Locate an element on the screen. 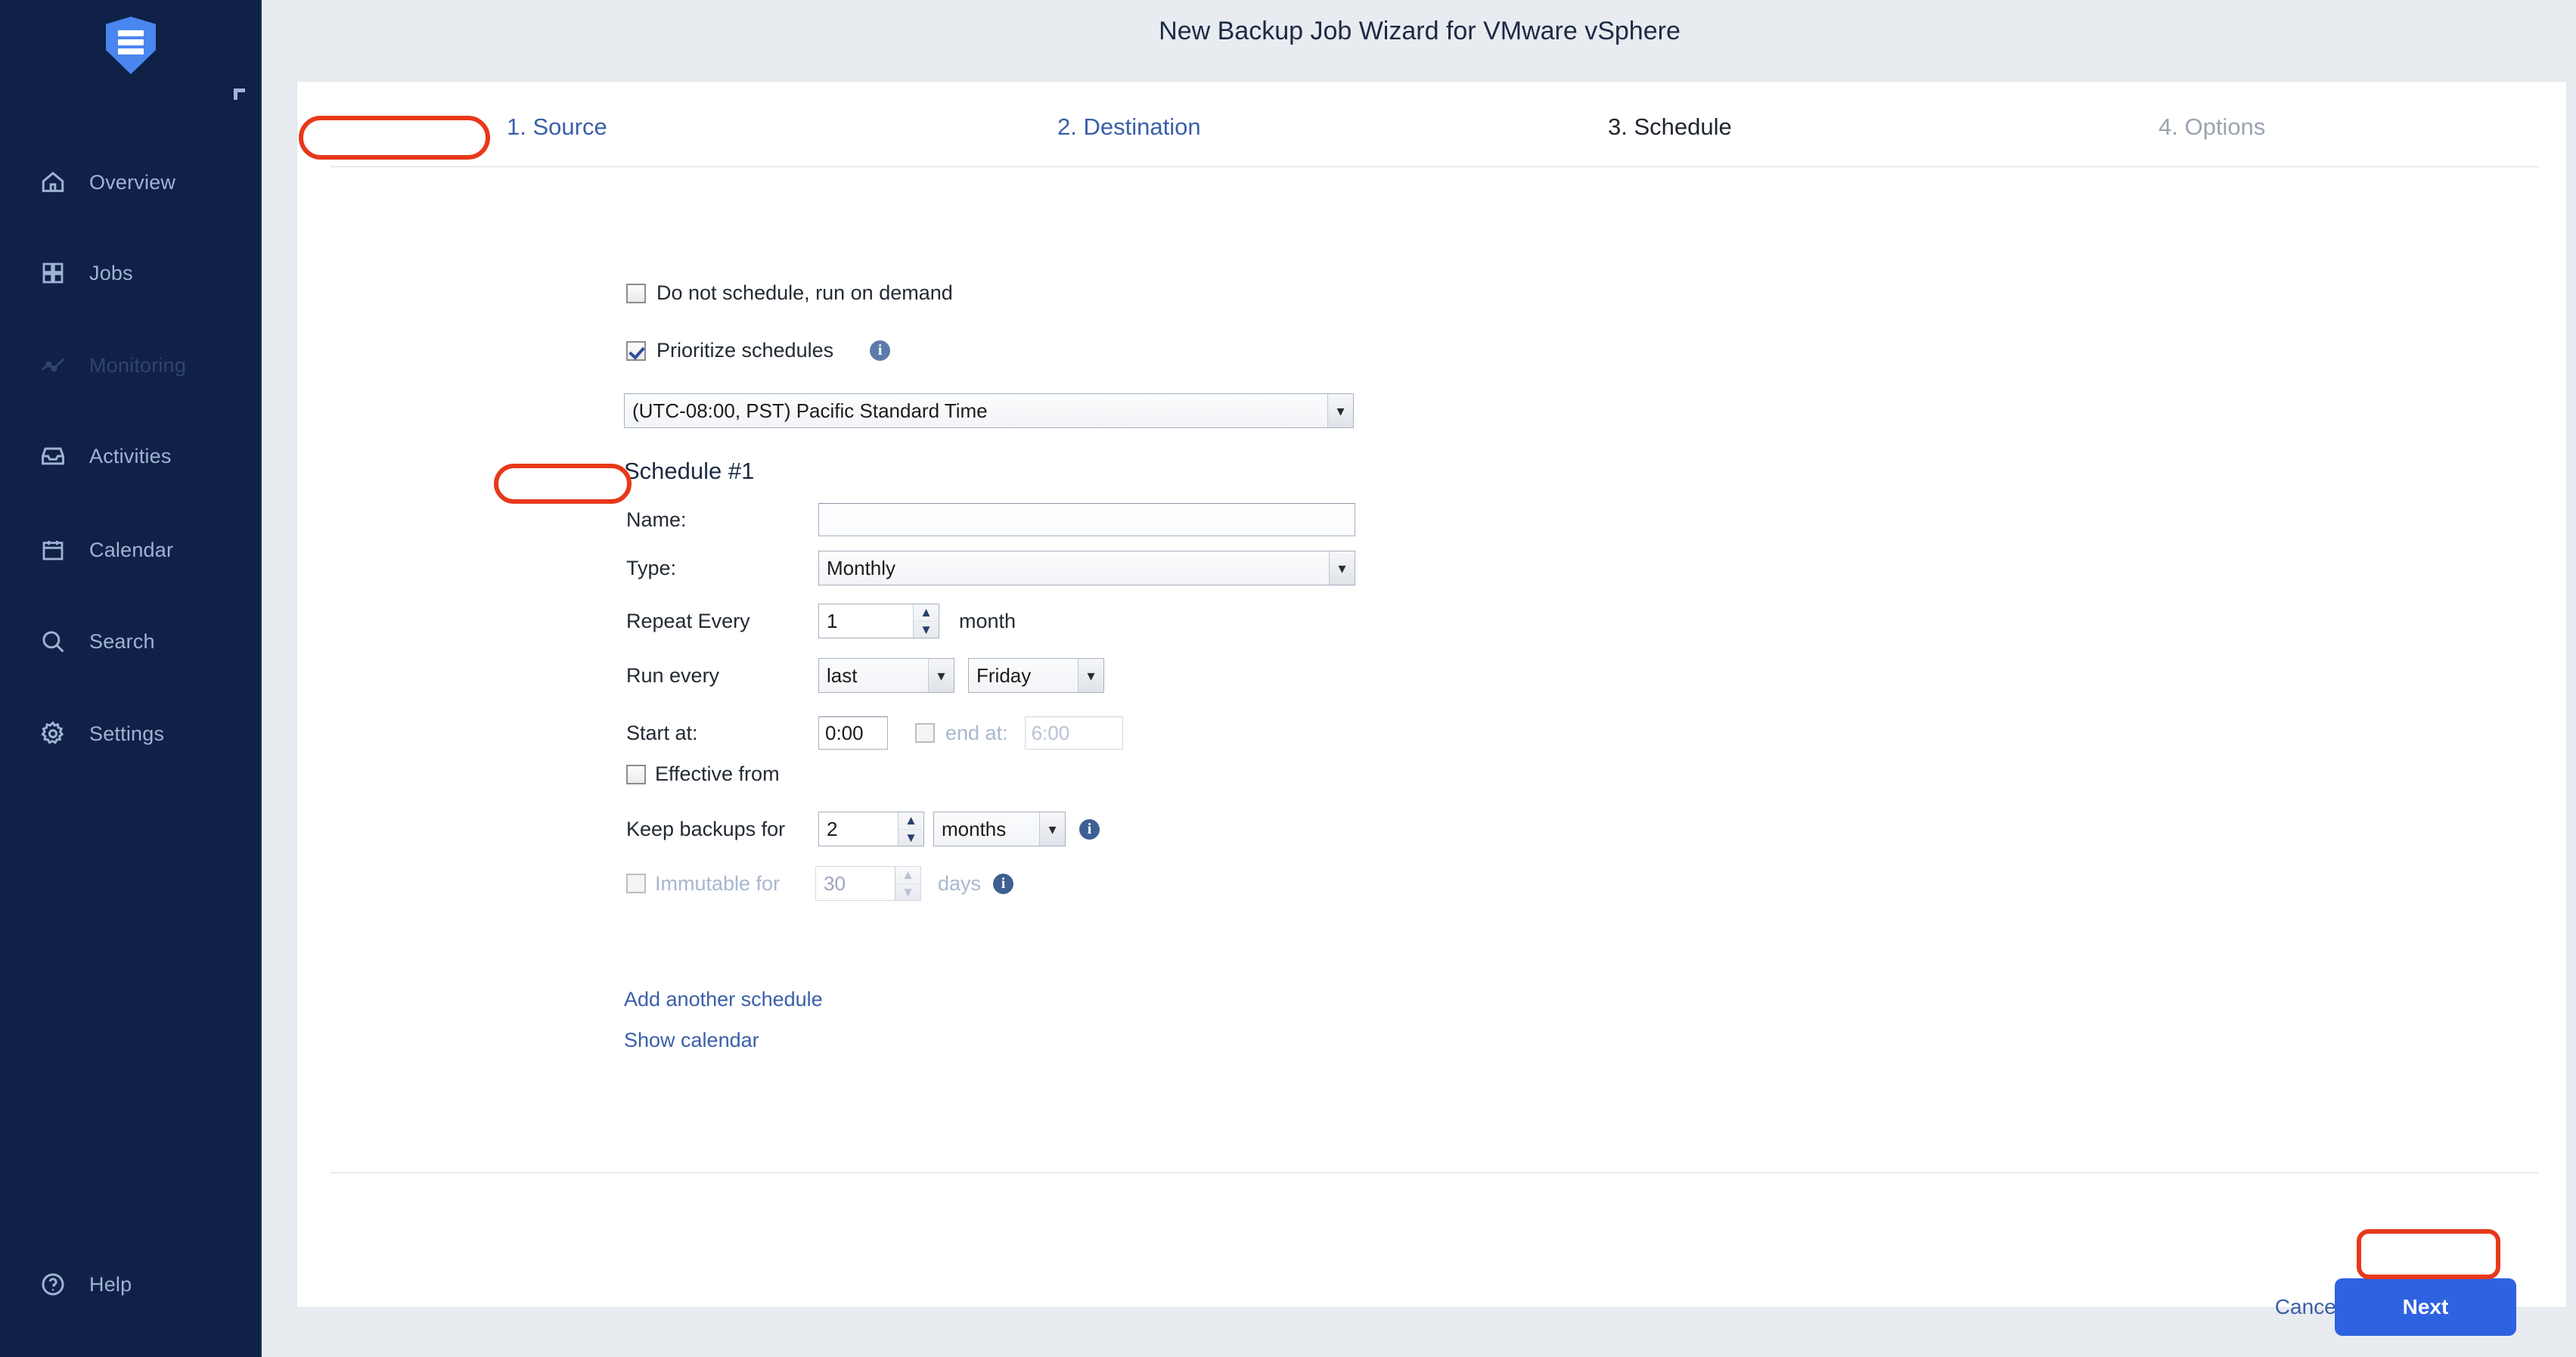  search-icon is located at coordinates (53, 641).